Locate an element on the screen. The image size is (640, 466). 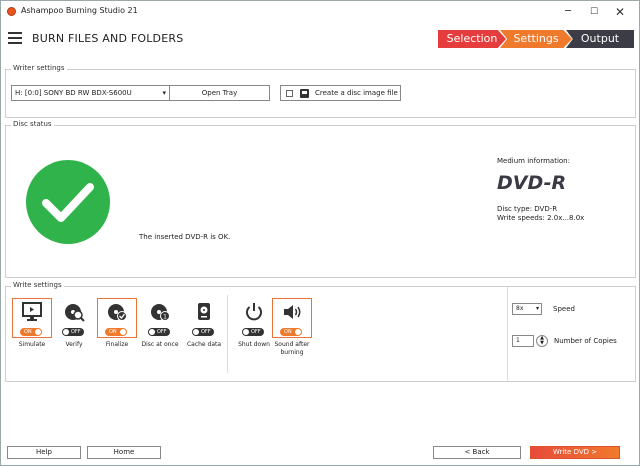
sound-toggle: ON is located at coordinates (291, 332).